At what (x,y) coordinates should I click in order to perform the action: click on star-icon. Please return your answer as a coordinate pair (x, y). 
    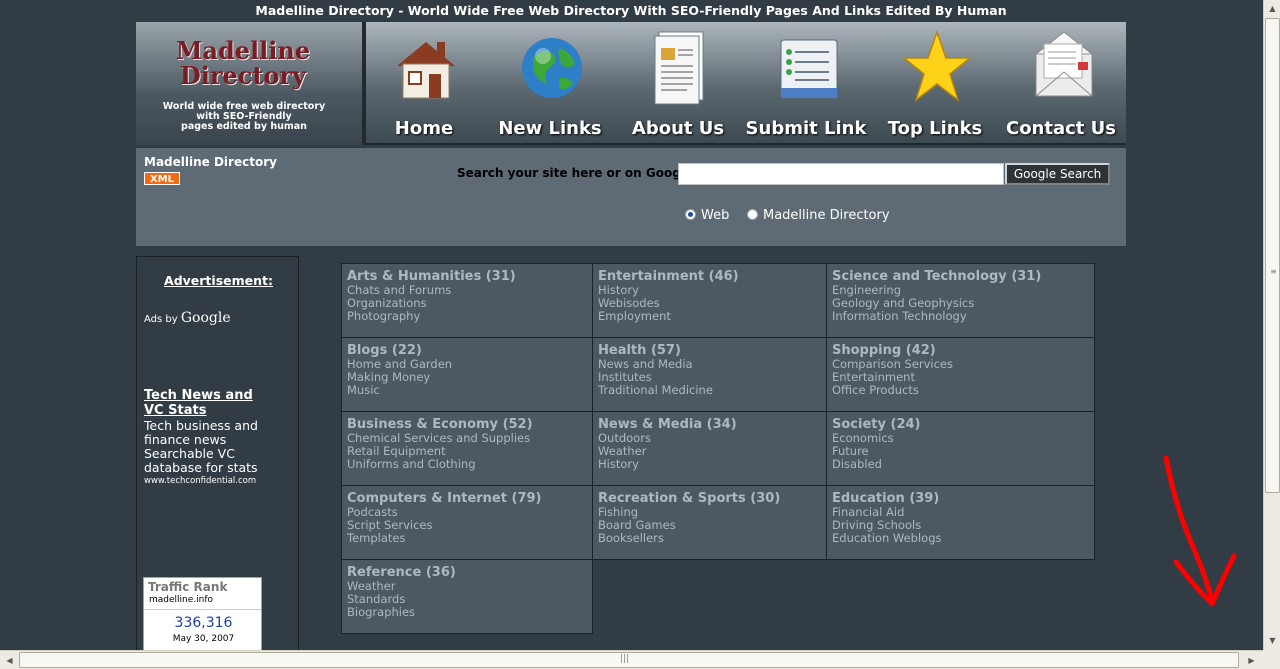
    Looking at the image, I should click on (937, 66).